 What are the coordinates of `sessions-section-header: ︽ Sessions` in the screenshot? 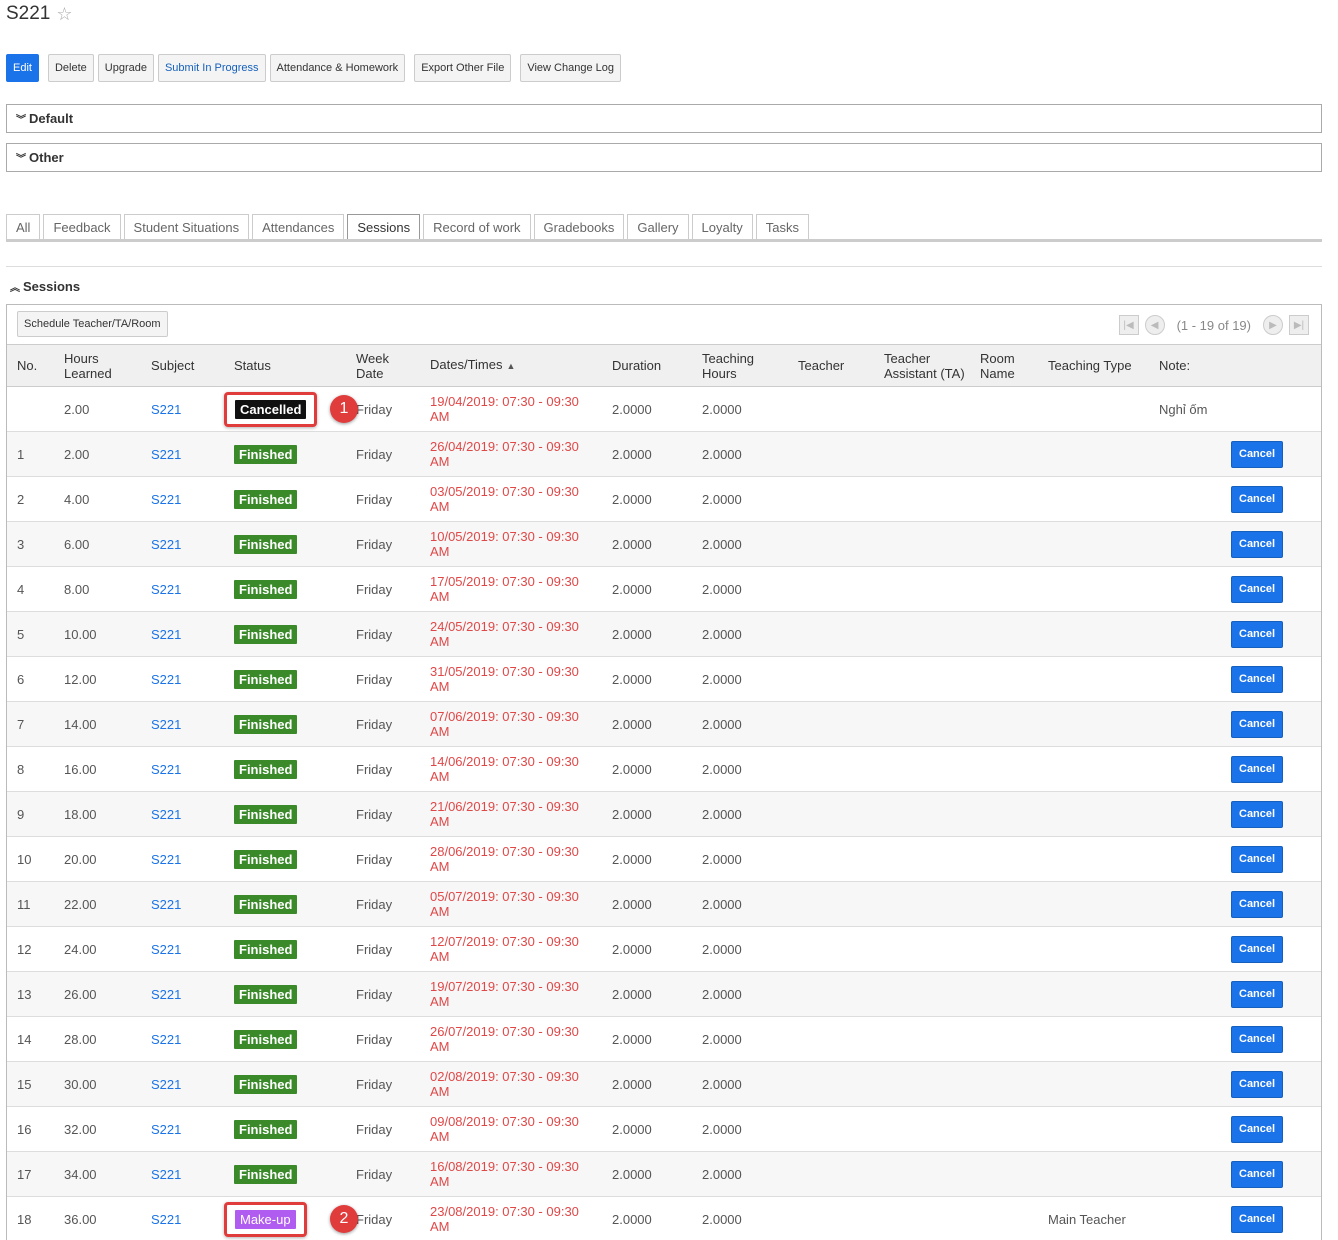 It's located at (45, 286).